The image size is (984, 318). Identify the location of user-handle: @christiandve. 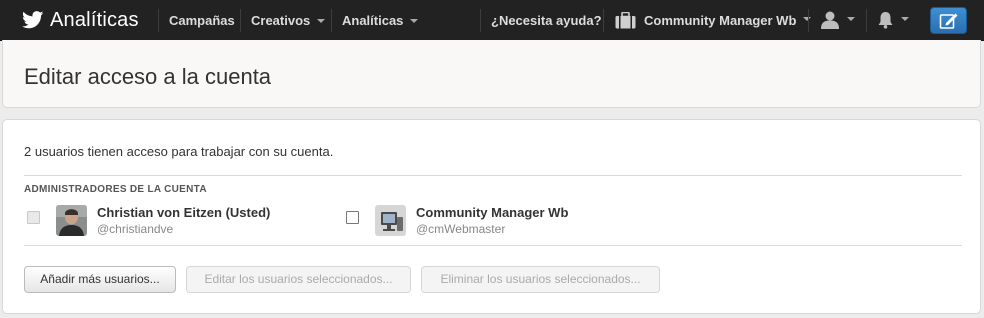
(135, 229).